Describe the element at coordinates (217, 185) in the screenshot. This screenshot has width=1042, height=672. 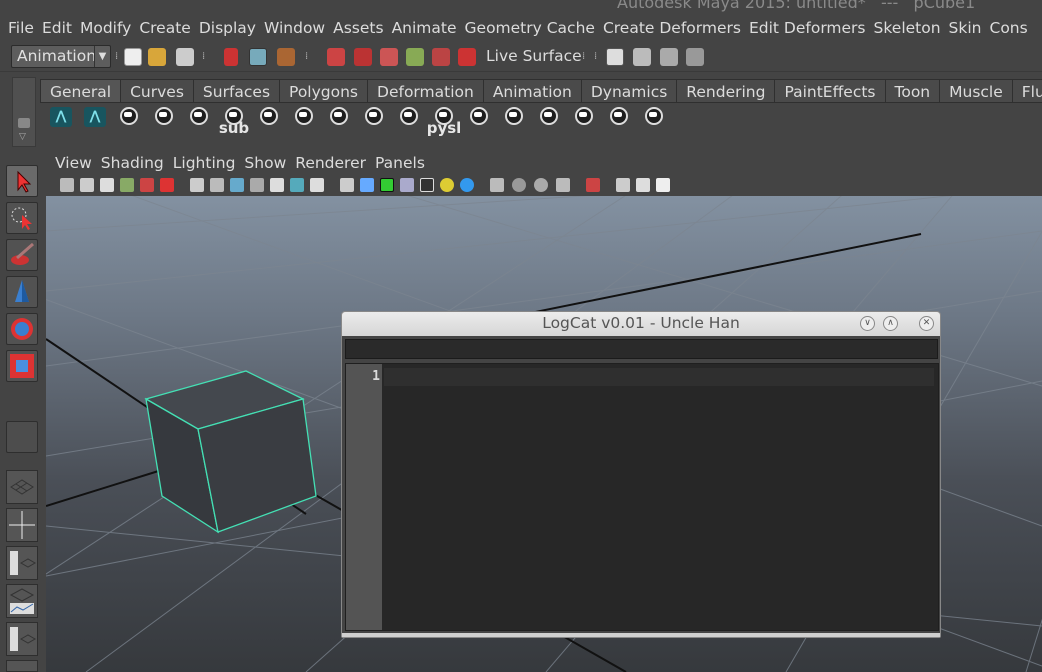
I see `film-gate-icon` at that location.